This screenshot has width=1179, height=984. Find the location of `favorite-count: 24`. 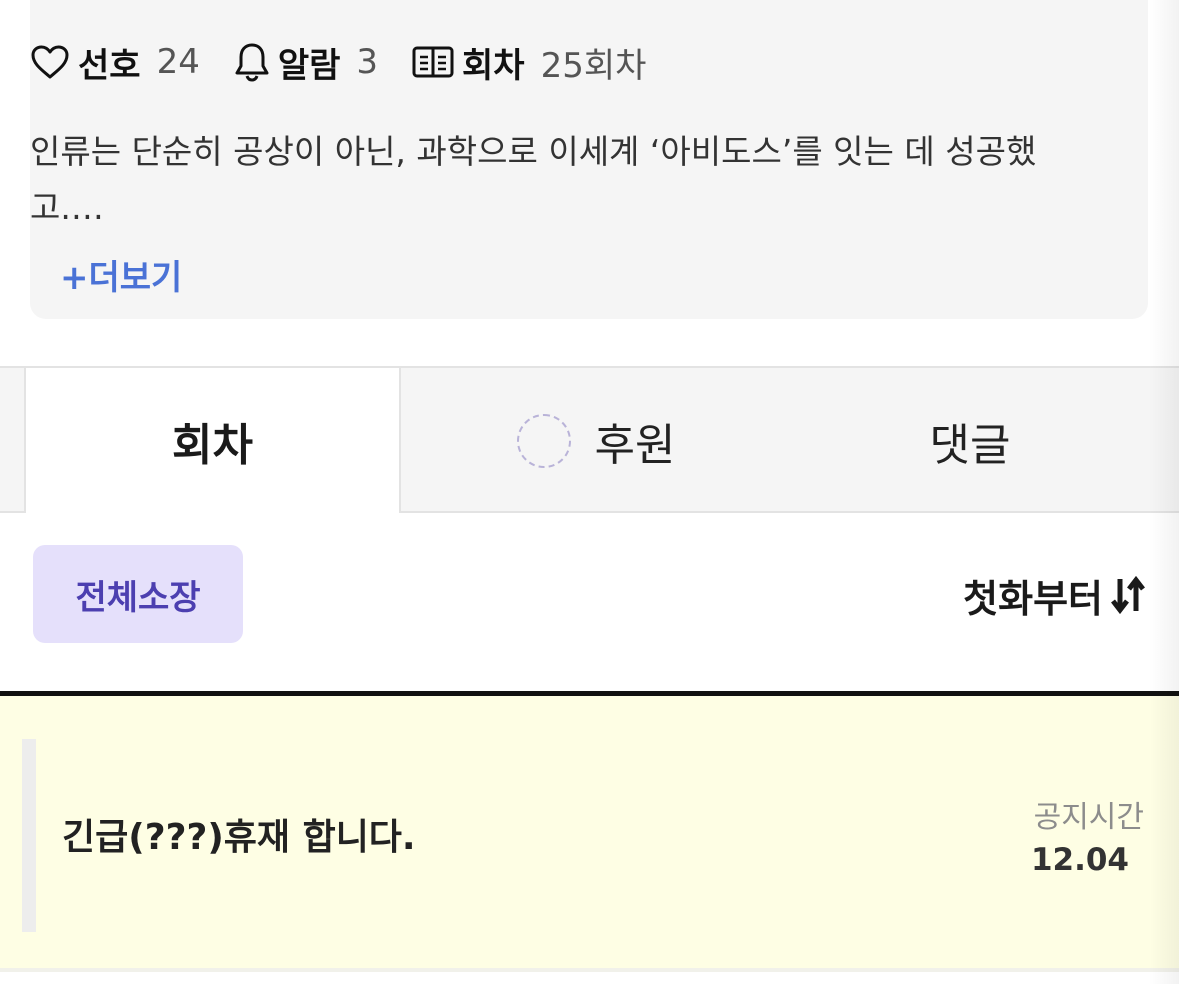

favorite-count: 24 is located at coordinates (178, 62).